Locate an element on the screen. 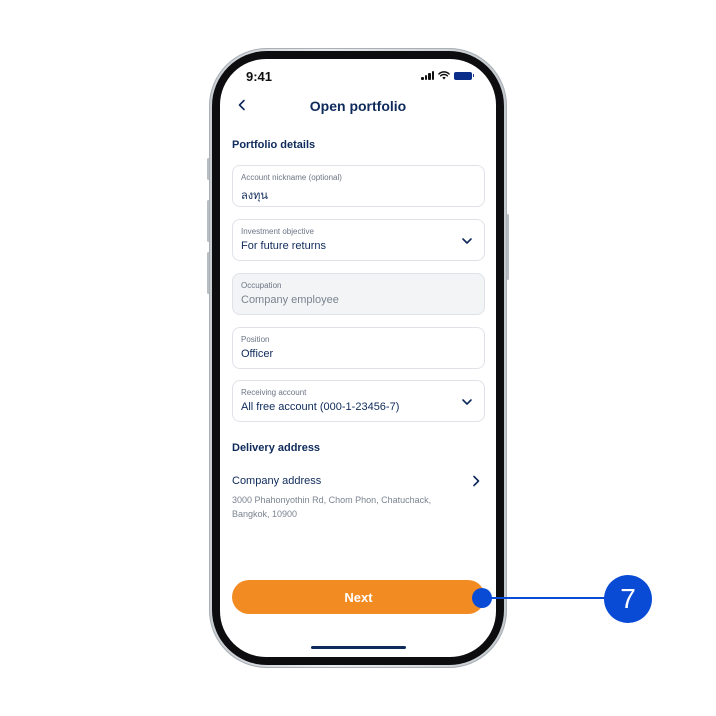  company-address-row: Company address is located at coordinates (358, 482).